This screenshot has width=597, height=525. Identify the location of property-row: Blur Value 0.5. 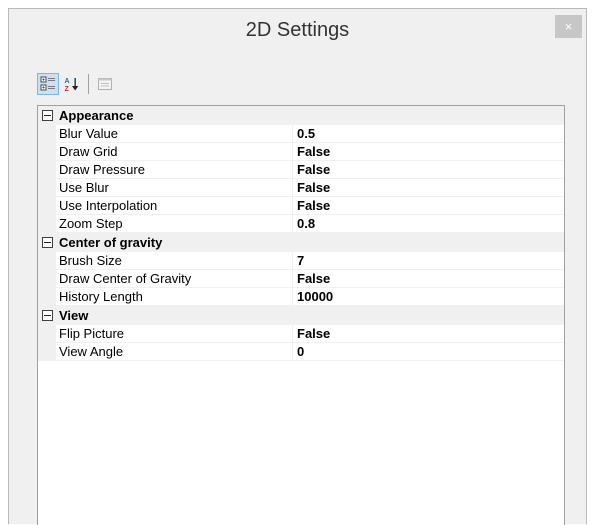
(301, 134).